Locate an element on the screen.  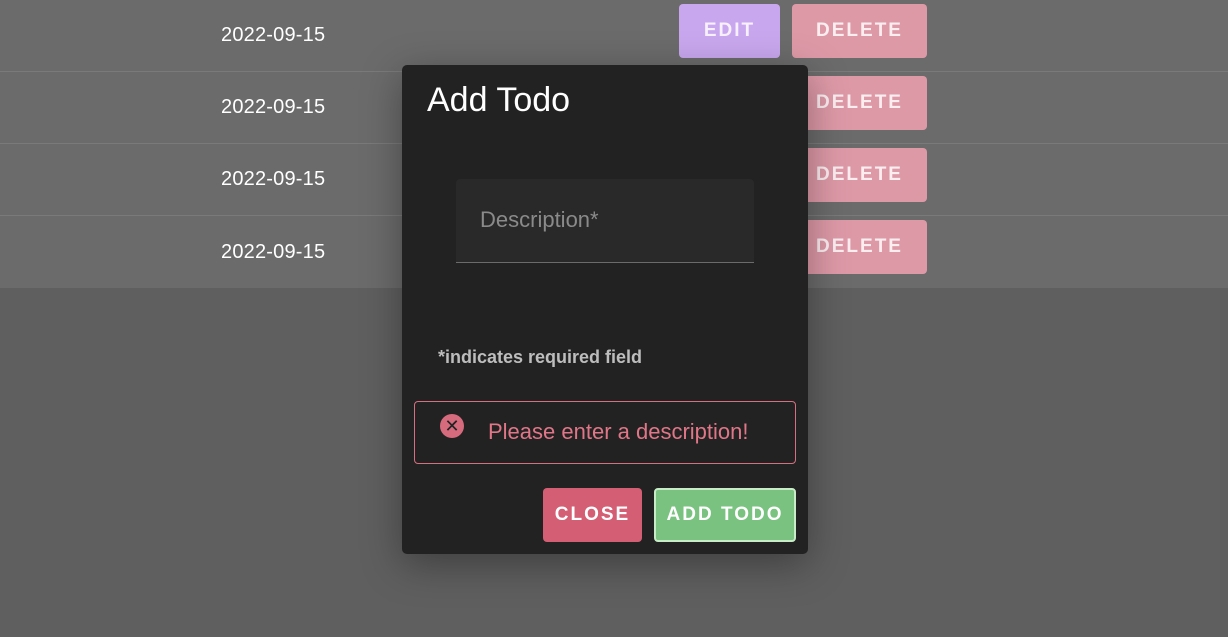
description-field: Description* is located at coordinates (605, 221).